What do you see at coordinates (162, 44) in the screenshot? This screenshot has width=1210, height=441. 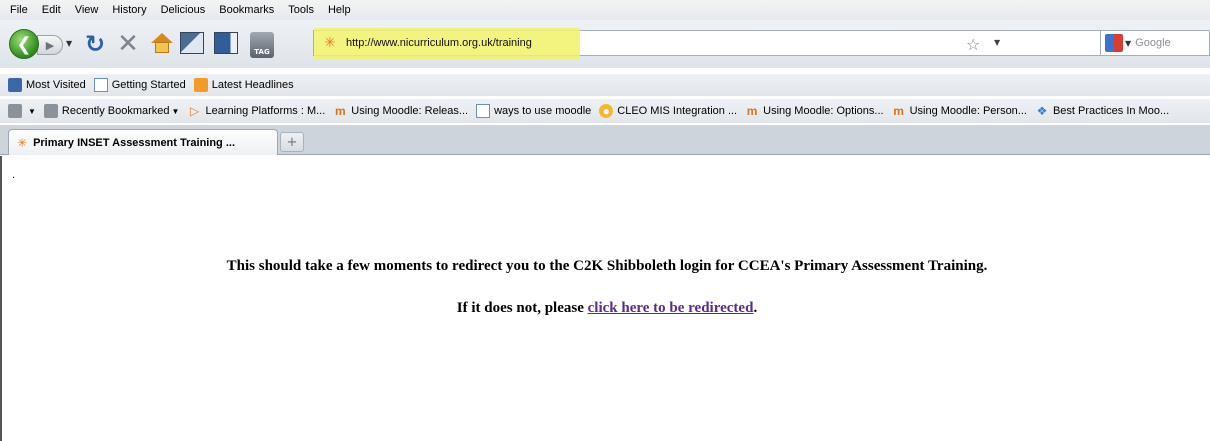 I see `home-icon` at bounding box center [162, 44].